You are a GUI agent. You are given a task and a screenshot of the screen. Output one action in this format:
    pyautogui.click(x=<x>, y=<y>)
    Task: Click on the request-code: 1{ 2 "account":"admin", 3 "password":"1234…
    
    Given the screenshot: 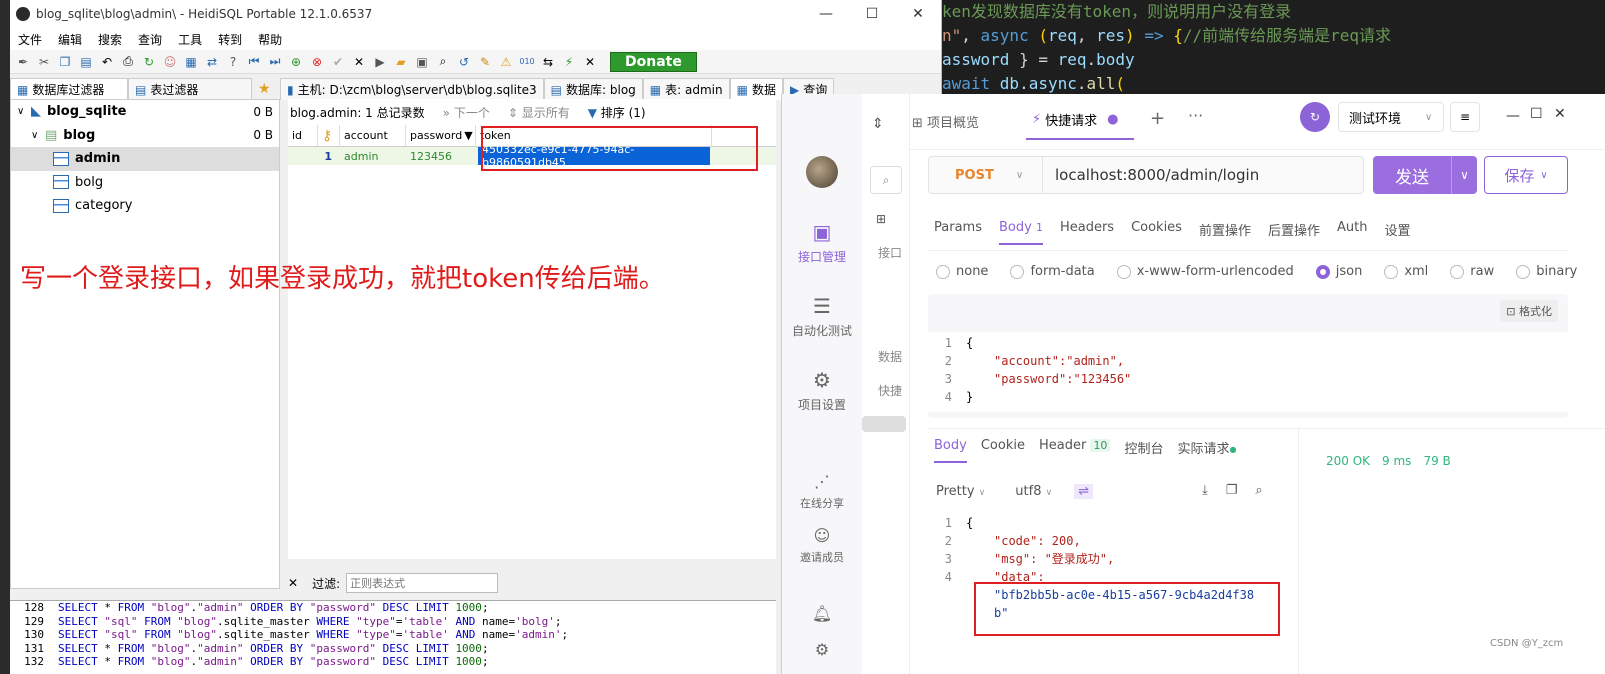 What is the action you would take?
    pyautogui.click(x=1248, y=372)
    